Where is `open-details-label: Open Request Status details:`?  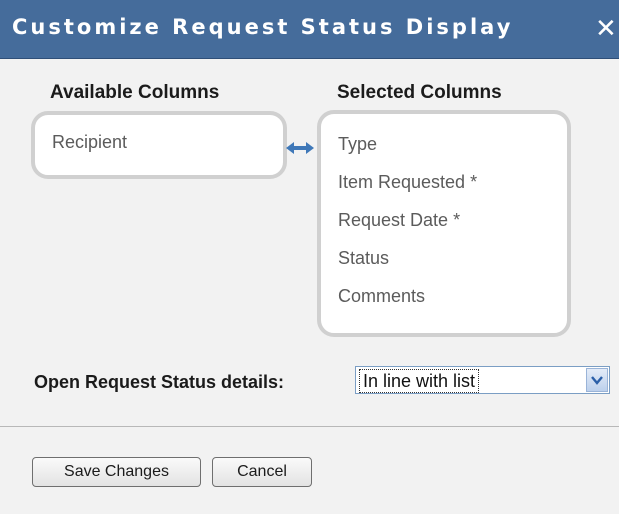
open-details-label: Open Request Status details: is located at coordinates (159, 382).